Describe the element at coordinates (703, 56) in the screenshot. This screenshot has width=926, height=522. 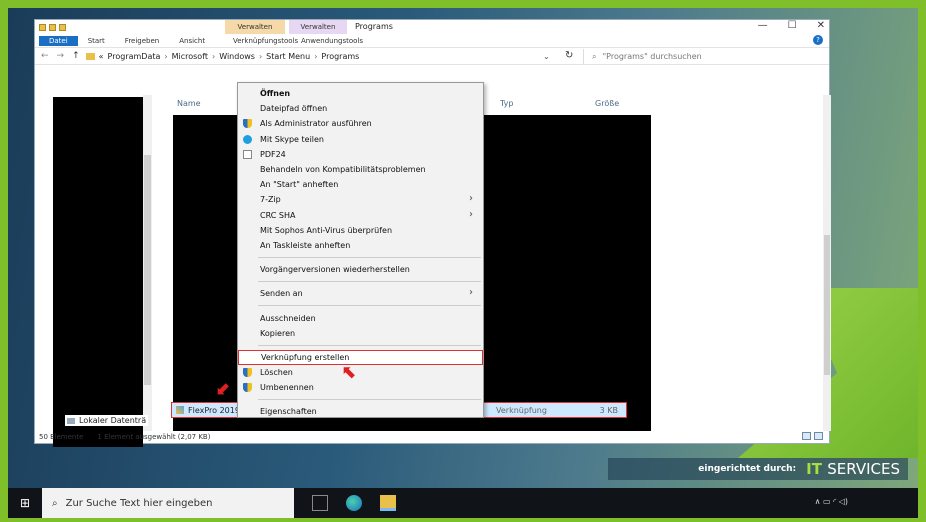
I see `search-input: ⌕ "Programs" durchsuchen` at that location.